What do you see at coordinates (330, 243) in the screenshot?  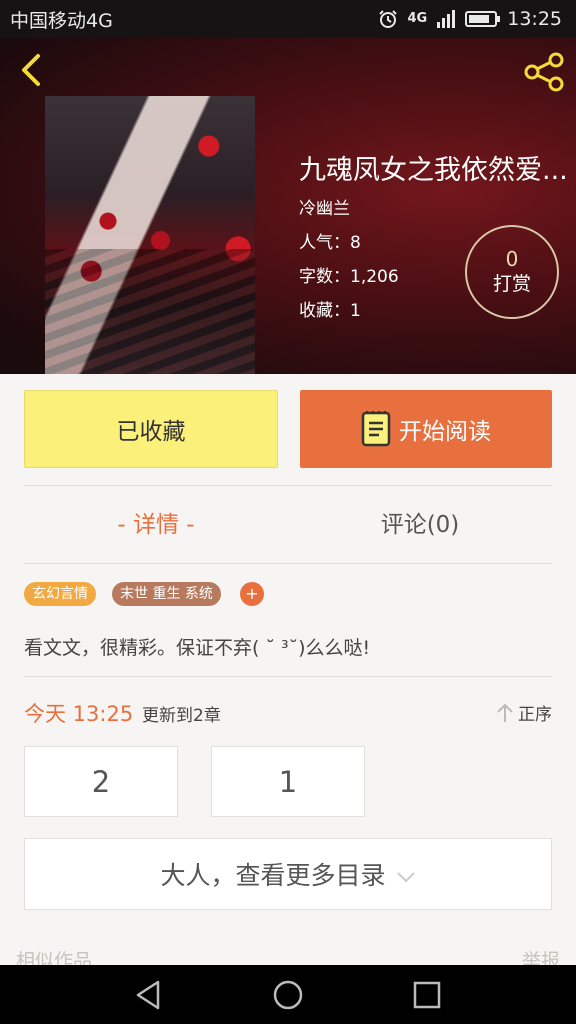 I see `popularity-stat: 人气：8` at bounding box center [330, 243].